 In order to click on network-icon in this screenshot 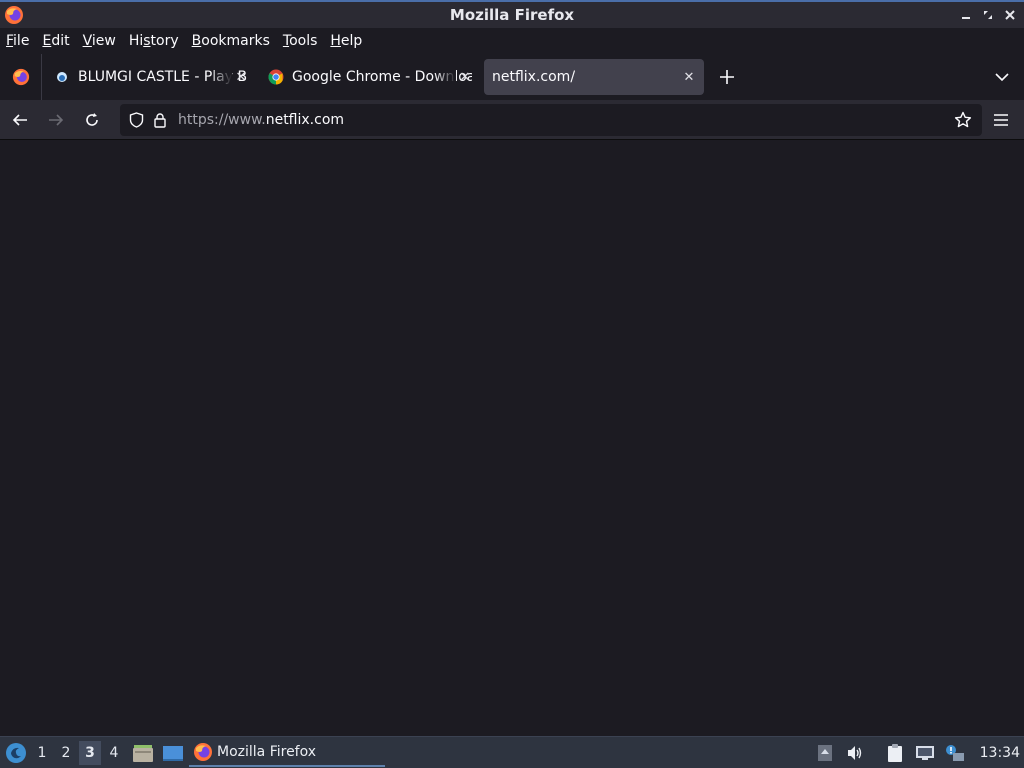, I will do `click(925, 753)`.